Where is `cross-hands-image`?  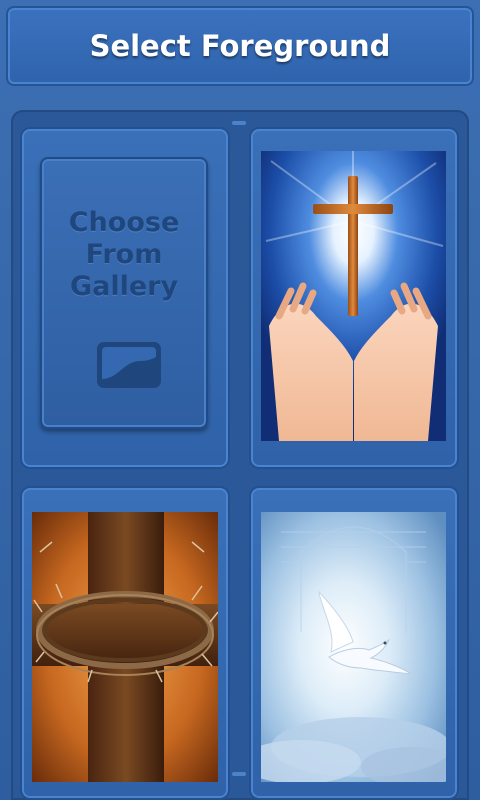 cross-hands-image is located at coordinates (353, 296).